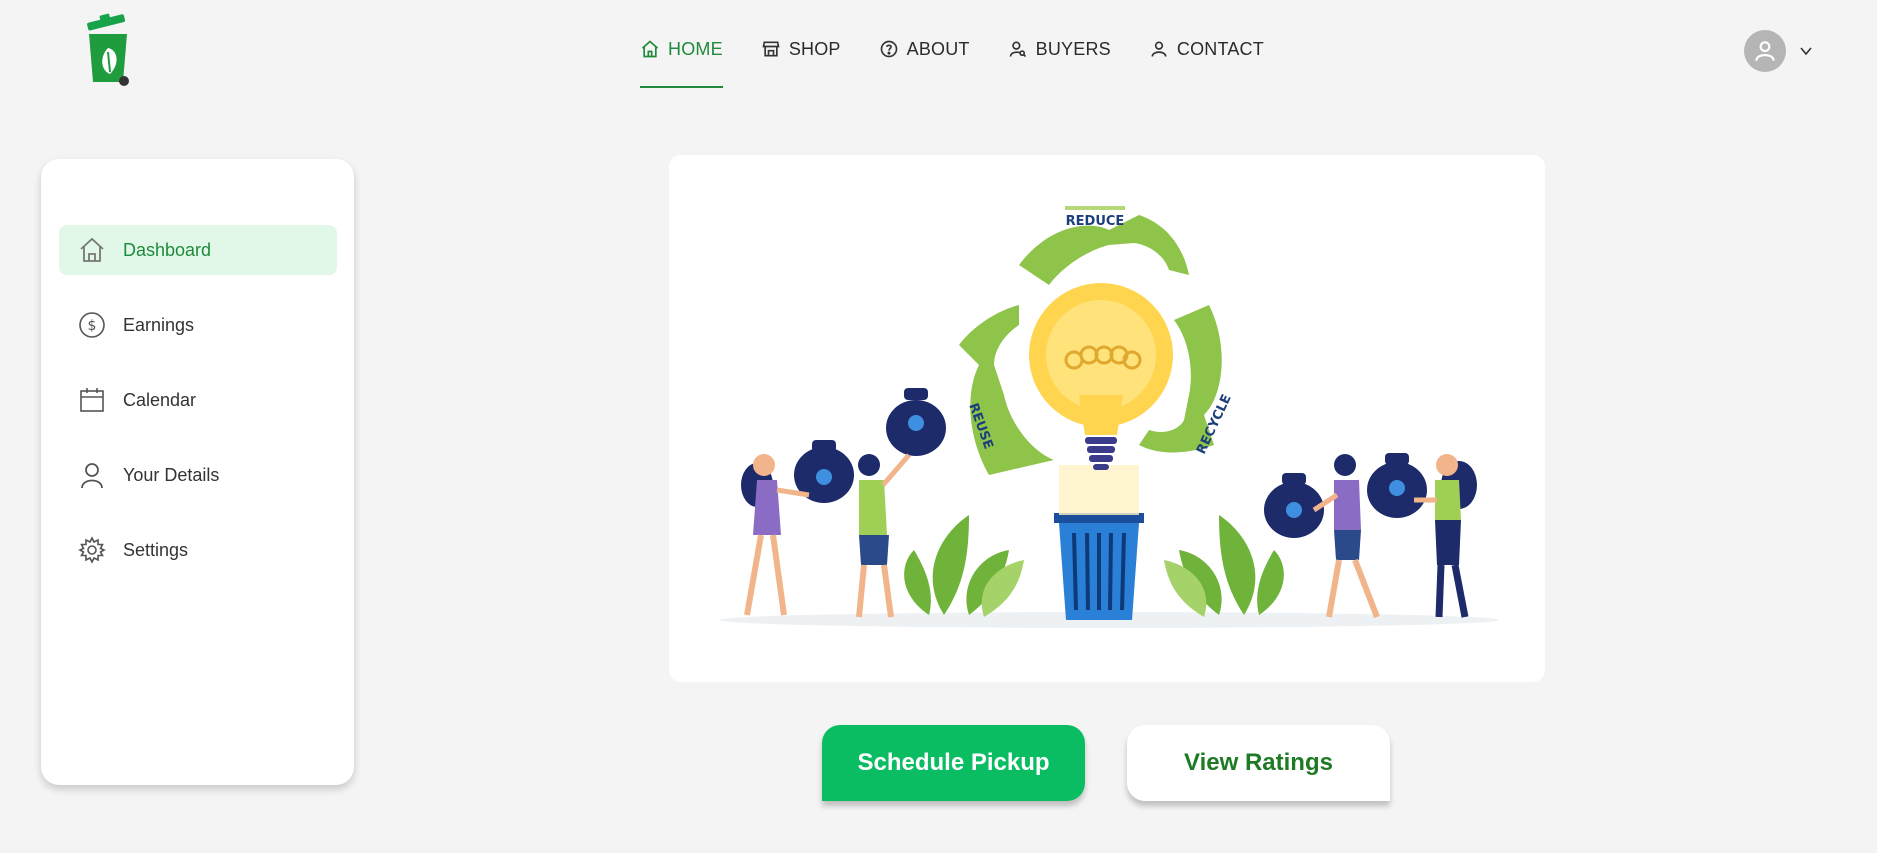  What do you see at coordinates (1220, 48) in the screenshot?
I see `nav-contact-label: CONTACT` at bounding box center [1220, 48].